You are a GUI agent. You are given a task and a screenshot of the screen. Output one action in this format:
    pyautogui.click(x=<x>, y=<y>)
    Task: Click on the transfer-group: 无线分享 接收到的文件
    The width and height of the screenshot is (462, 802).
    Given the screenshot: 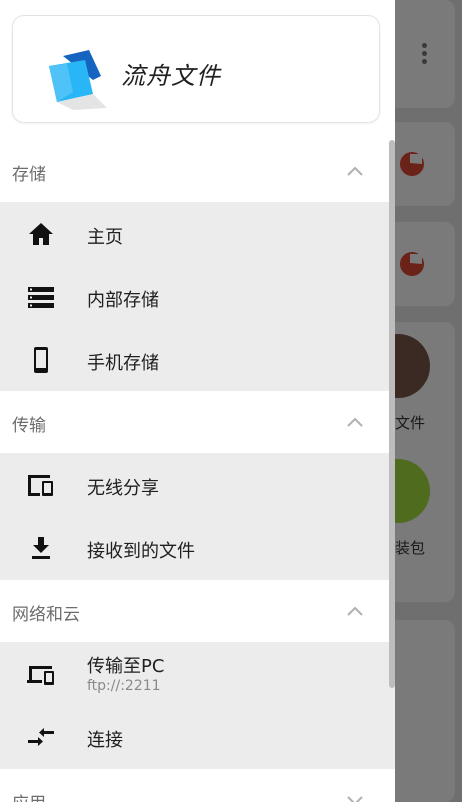 What is the action you would take?
    pyautogui.click(x=197, y=516)
    